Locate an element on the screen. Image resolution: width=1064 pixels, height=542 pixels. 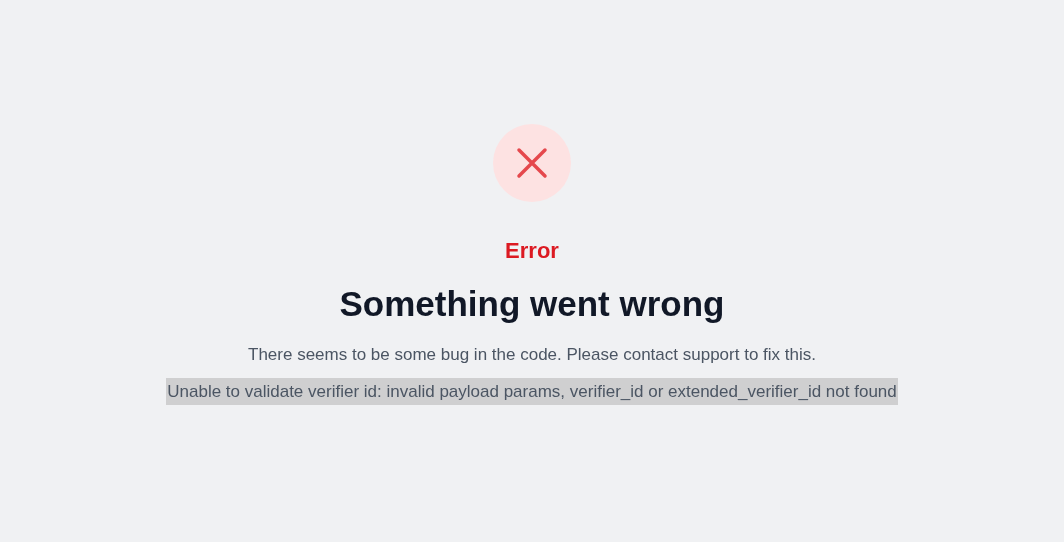
error-message: There seems to be some bug in the code. Please contact support to fix this. is located at coordinates (532, 355).